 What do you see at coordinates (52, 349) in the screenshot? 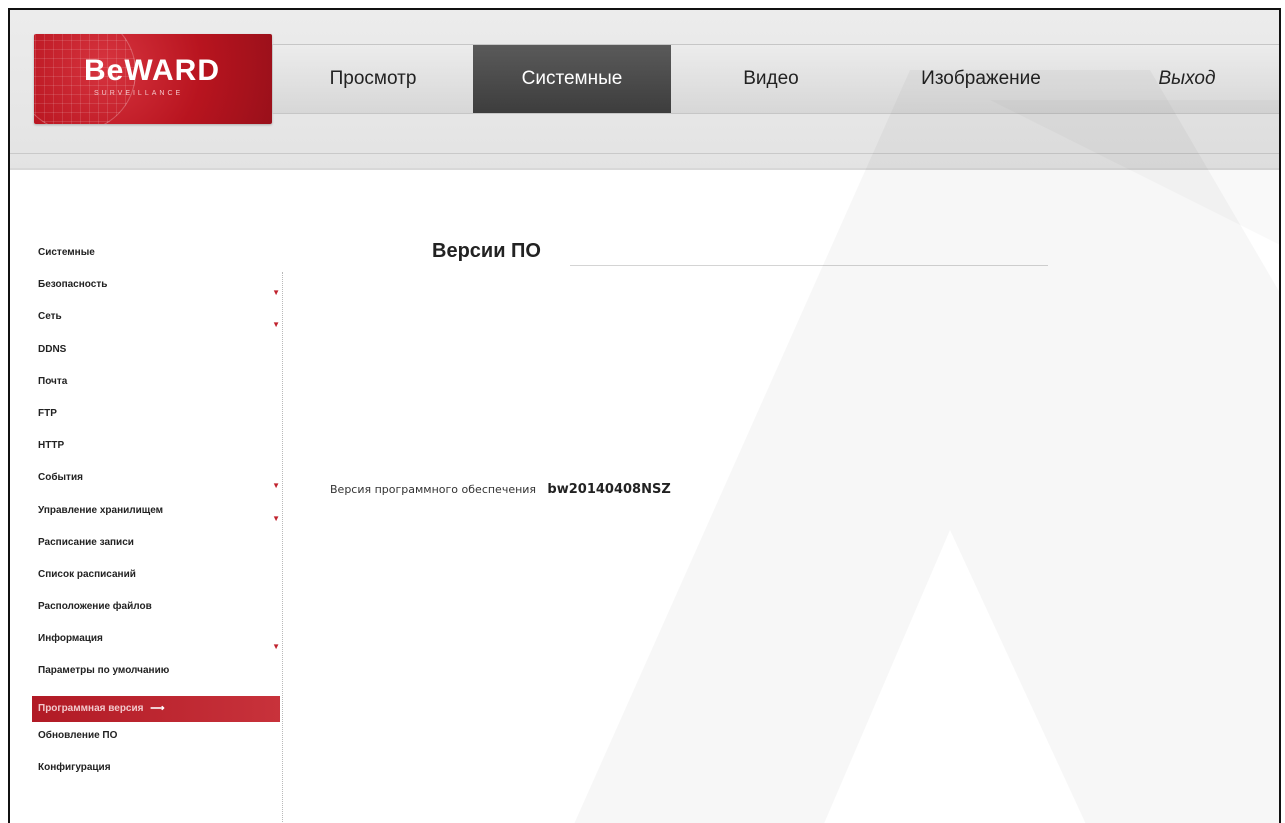
I see `sidebar-item-label: DDNS` at bounding box center [52, 349].